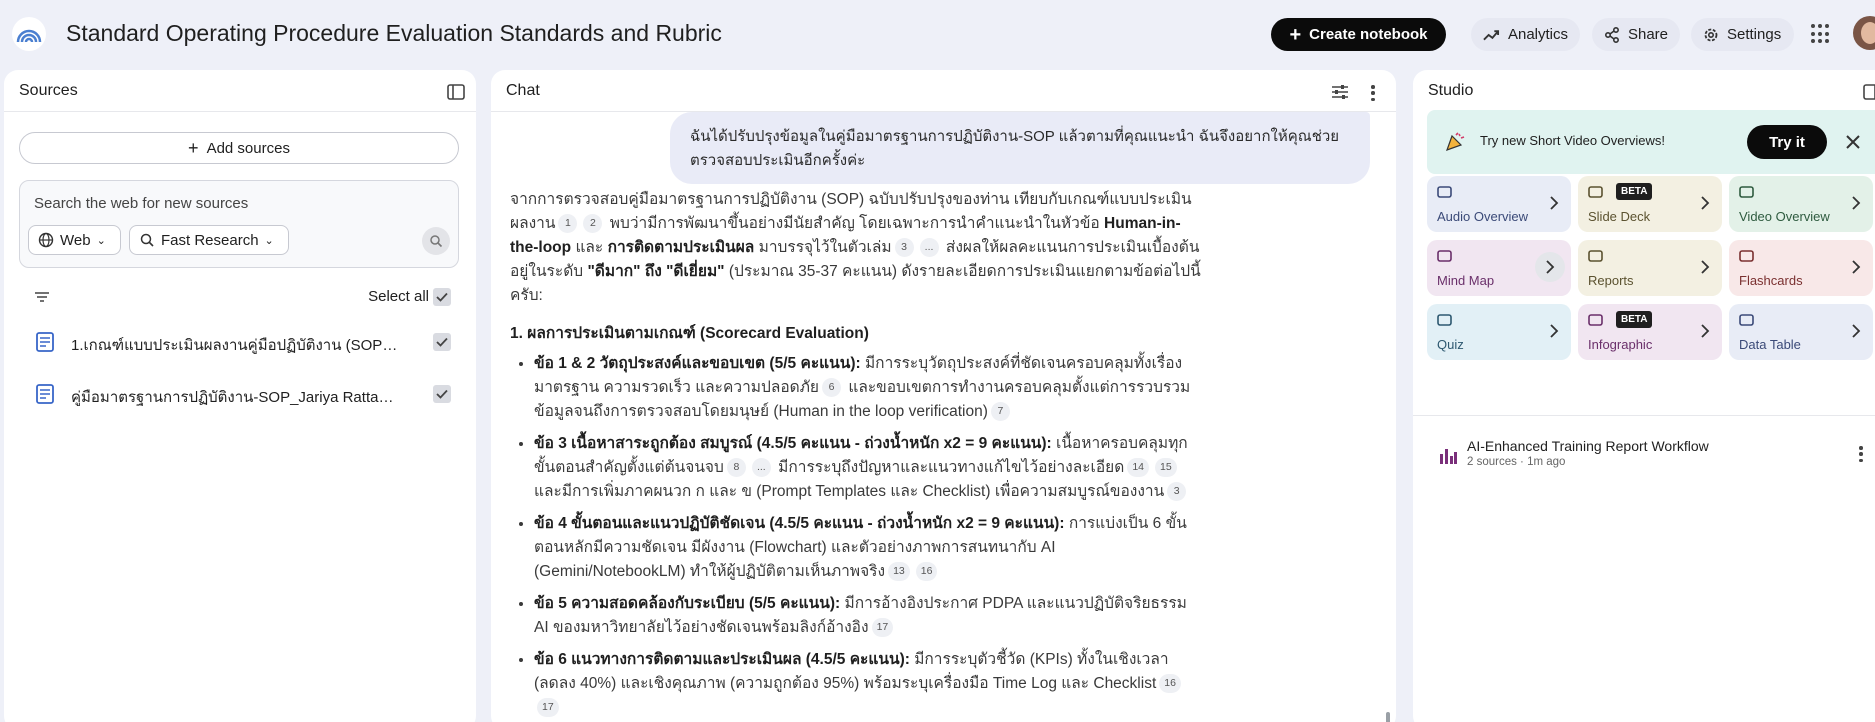  What do you see at coordinates (1516, 462) in the screenshot?
I see `note-meta: 2 sources · 1m ago` at bounding box center [1516, 462].